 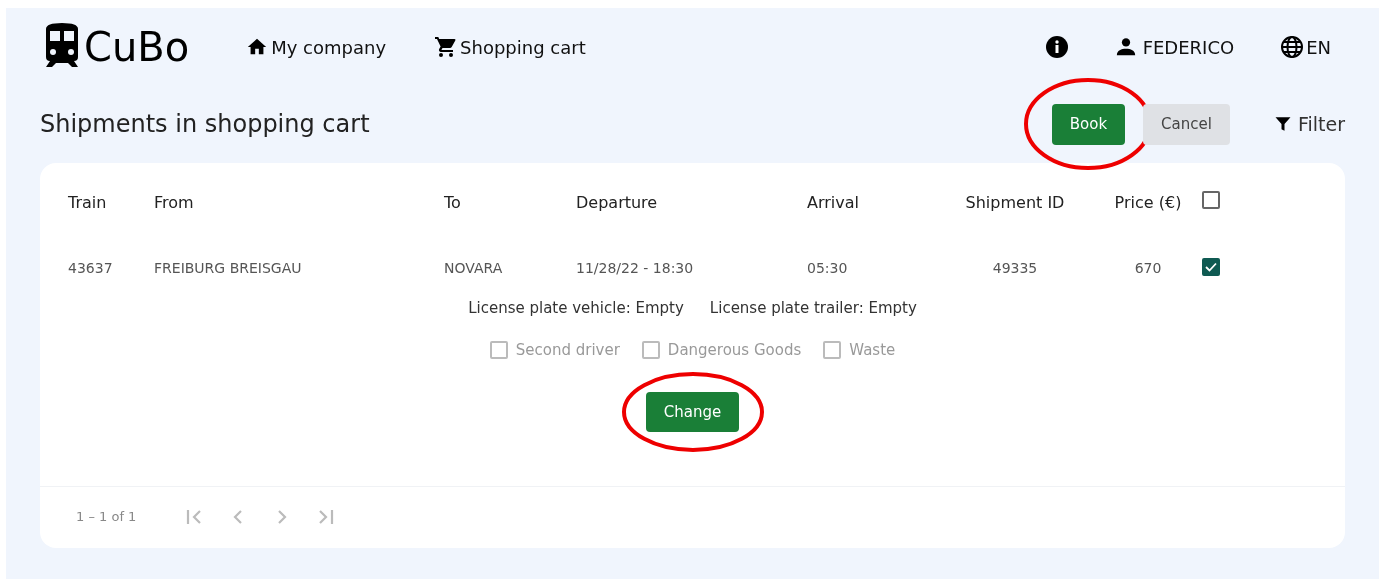 I want to click on check-icon, so click(x=1211, y=266).